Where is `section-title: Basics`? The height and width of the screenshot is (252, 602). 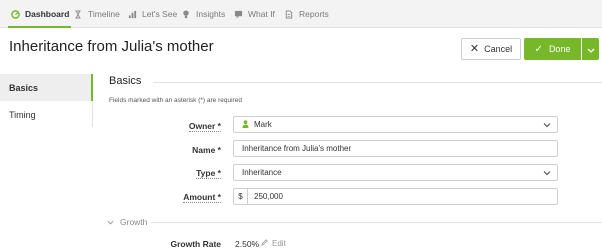 section-title: Basics is located at coordinates (125, 81).